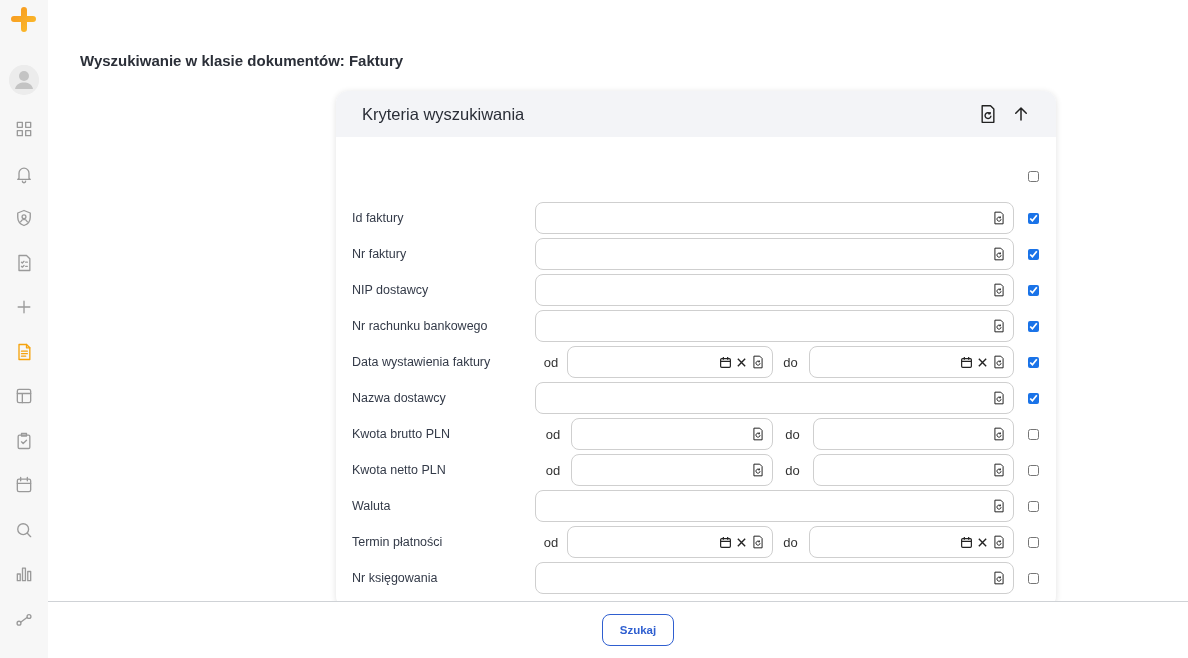 Image resolution: width=1188 pixels, height=658 pixels. I want to click on field-label: Kwota netto PLN, so click(399, 470).